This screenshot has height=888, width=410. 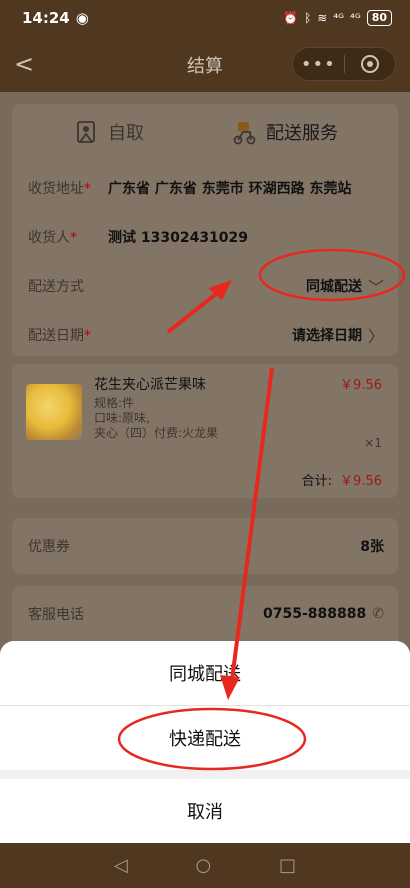 I want to click on service-phone: 0755-888888 ✆, so click(x=323, y=614).